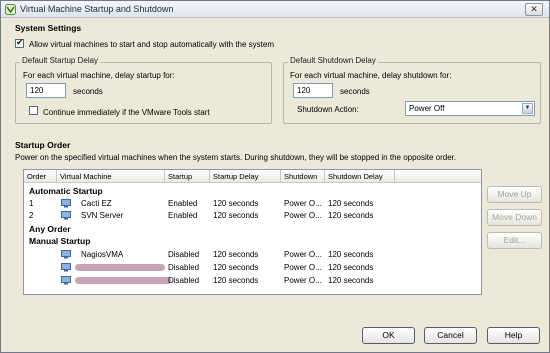  What do you see at coordinates (88, 91) in the screenshot?
I see `startup-delay-unit: seconds` at bounding box center [88, 91].